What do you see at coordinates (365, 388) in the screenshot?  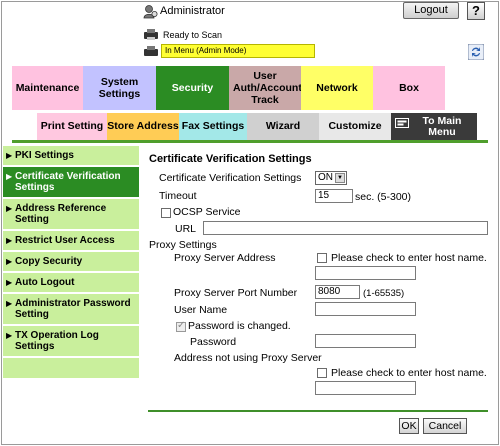 I see `no-proxy-input` at bounding box center [365, 388].